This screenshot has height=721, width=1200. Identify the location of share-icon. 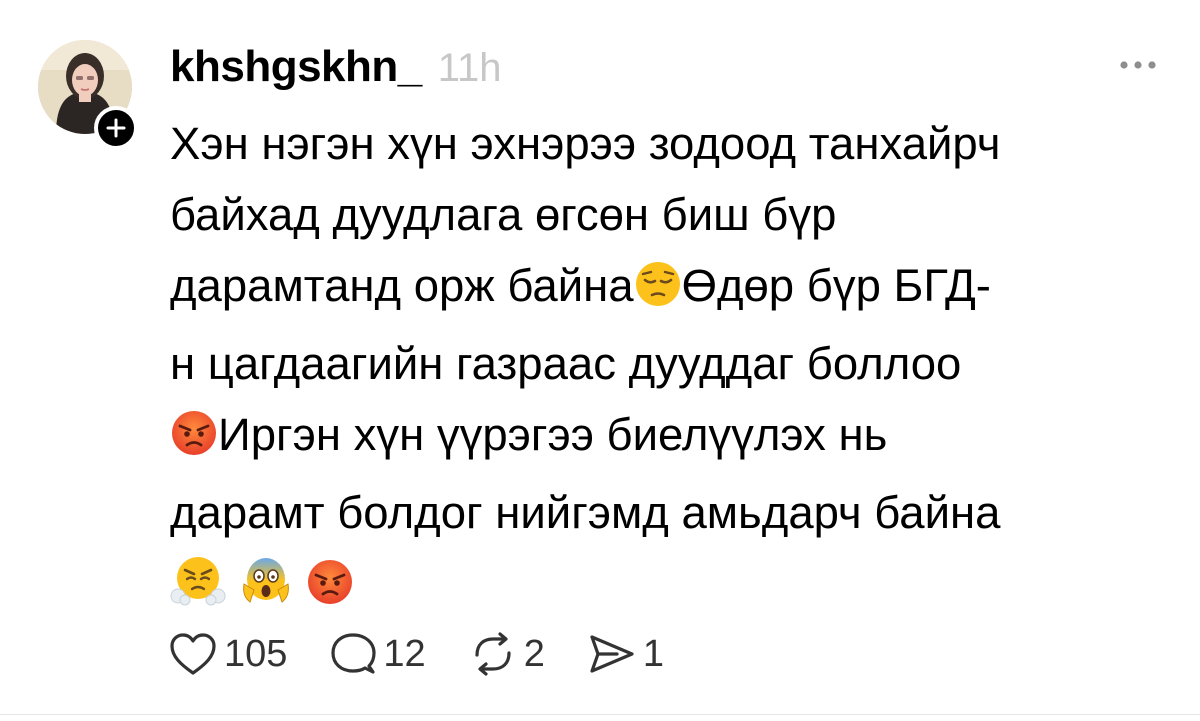
(612, 654).